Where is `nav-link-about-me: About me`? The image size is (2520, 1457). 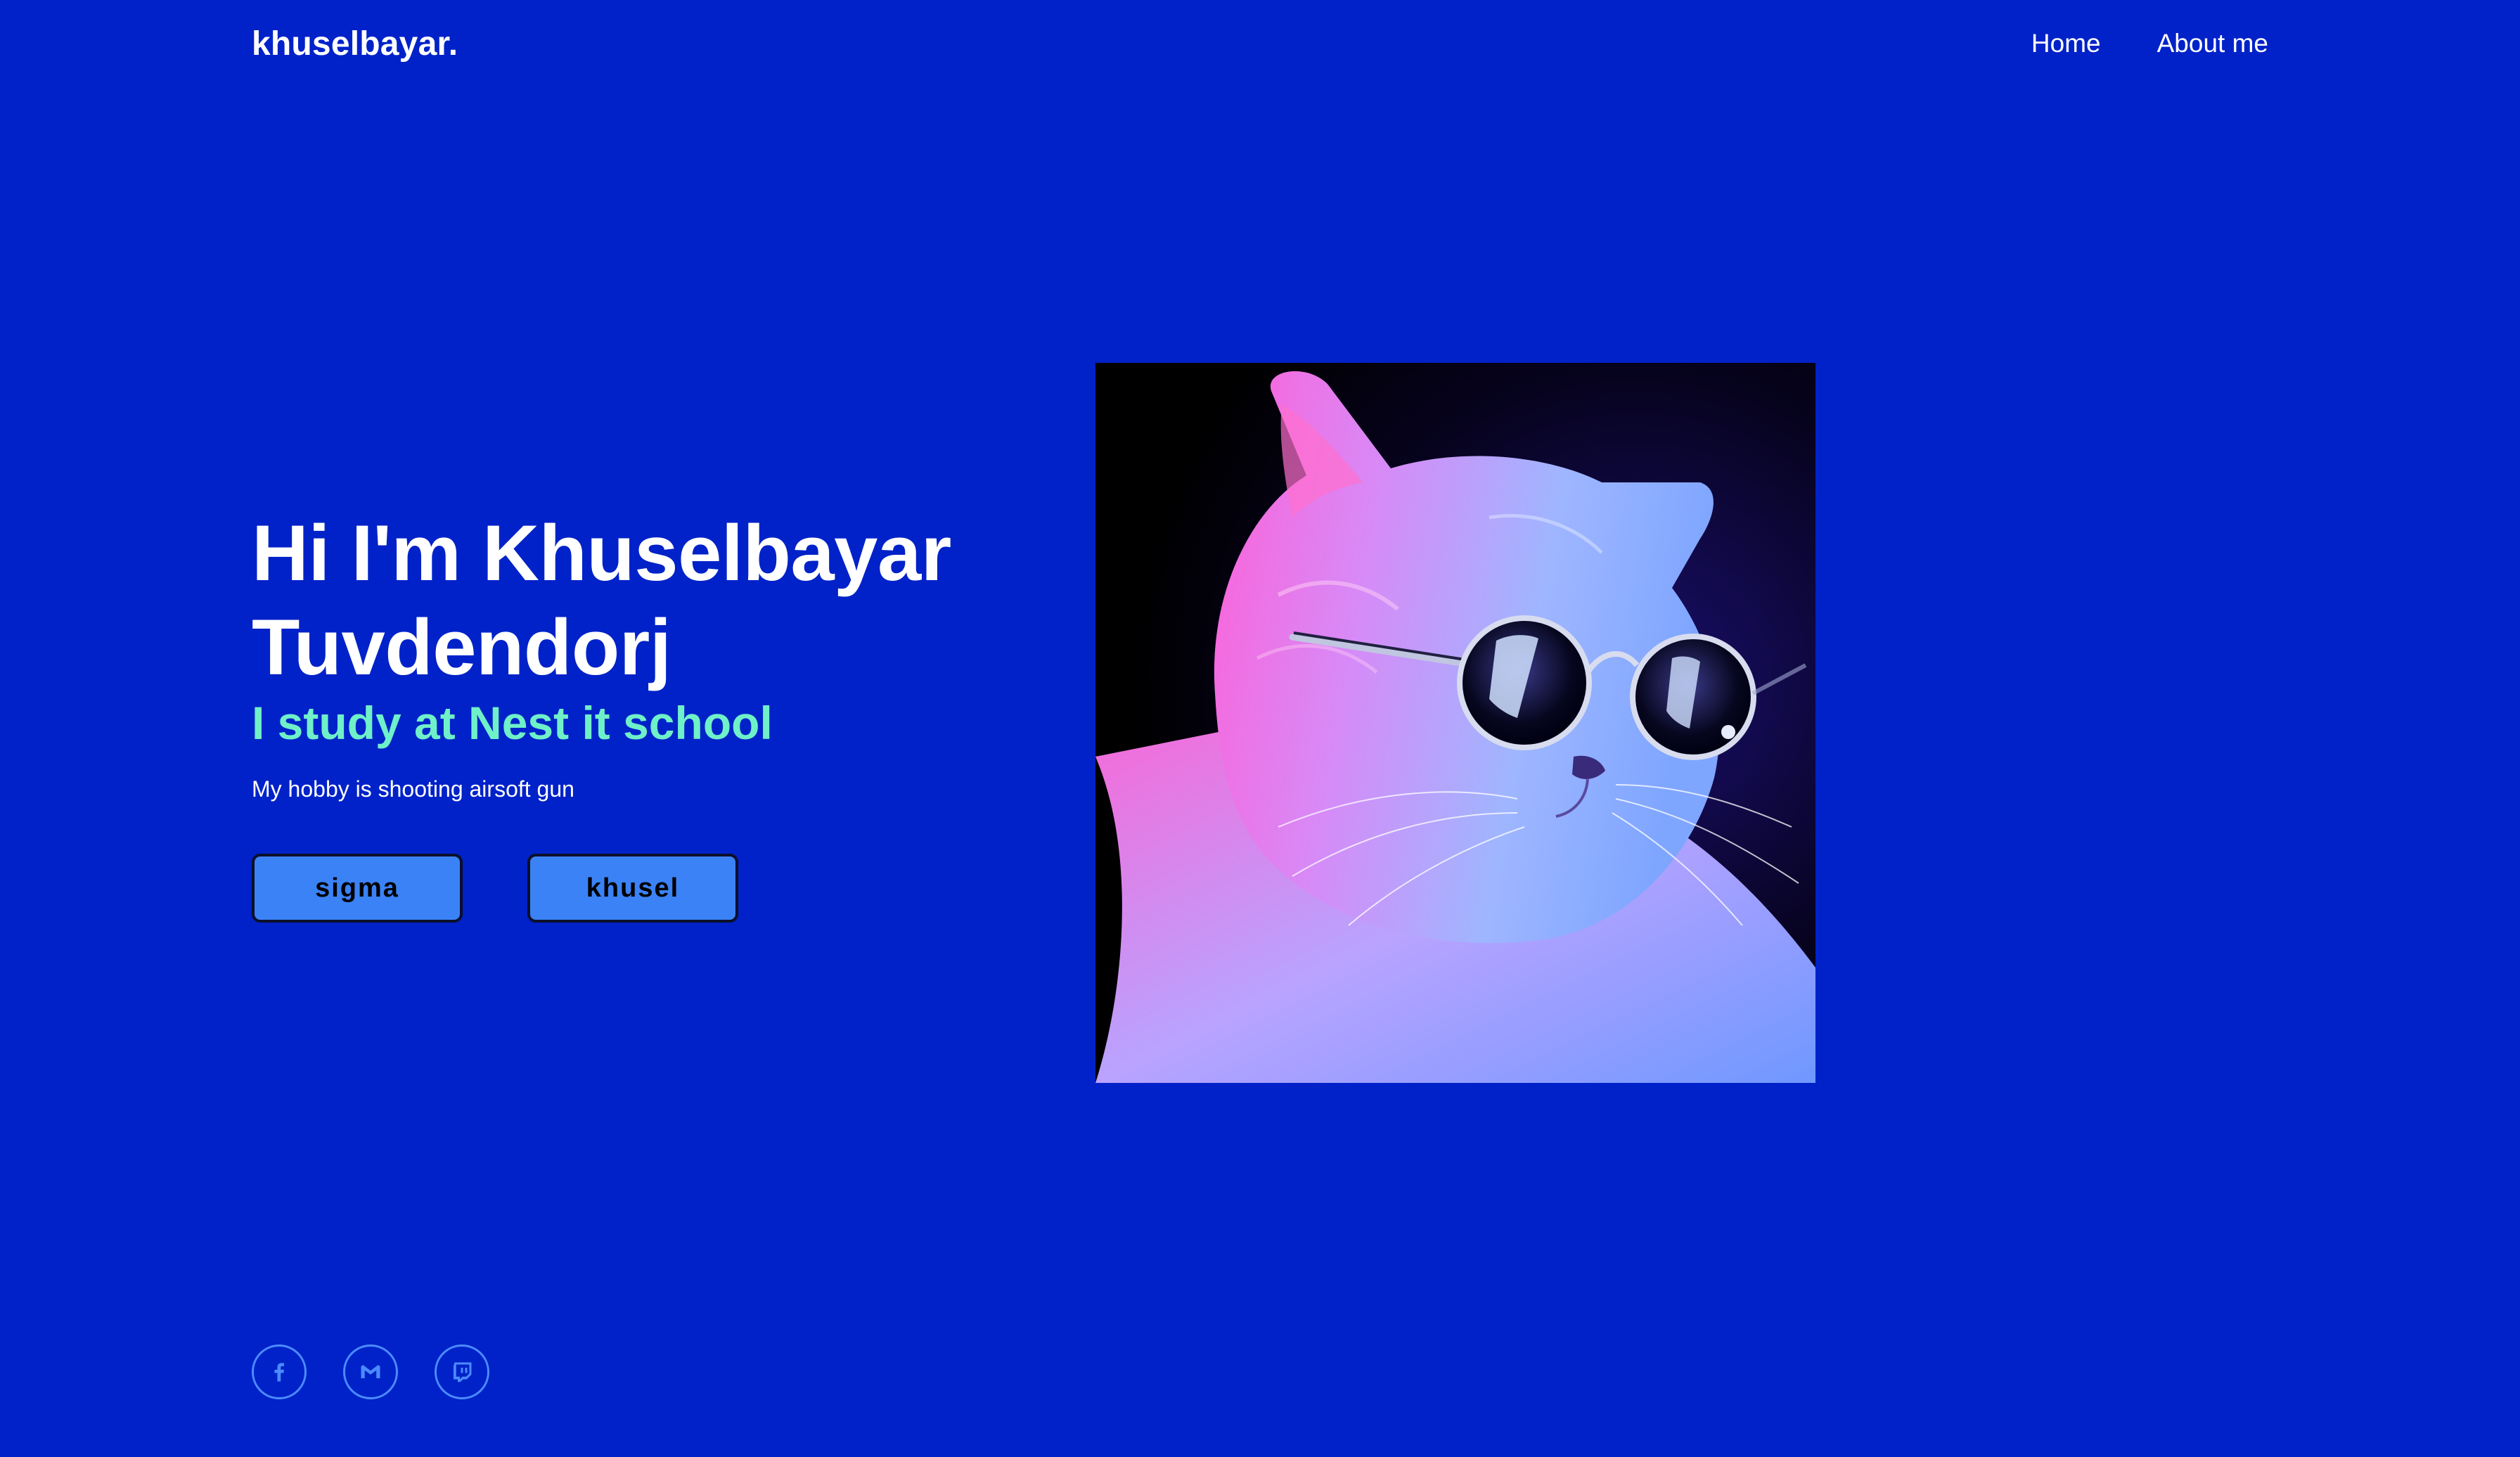 nav-link-about-me: About me is located at coordinates (2212, 43).